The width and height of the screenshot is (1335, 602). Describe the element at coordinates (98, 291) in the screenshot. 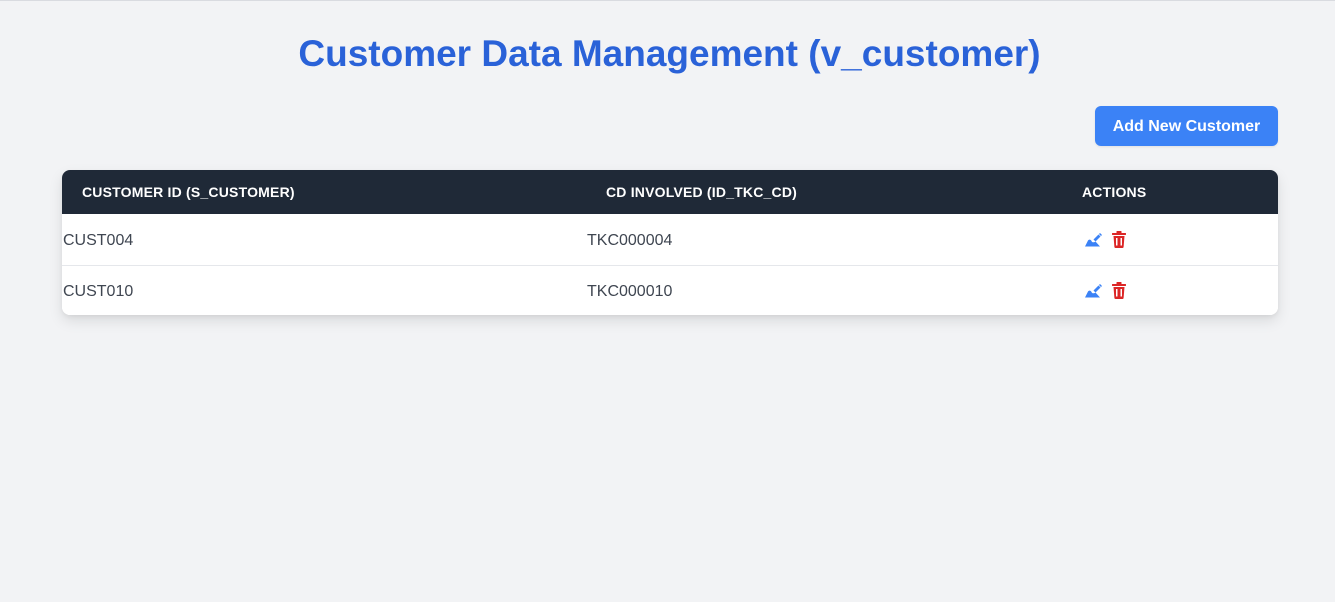

I see `cell-customer-id: CUST010` at that location.